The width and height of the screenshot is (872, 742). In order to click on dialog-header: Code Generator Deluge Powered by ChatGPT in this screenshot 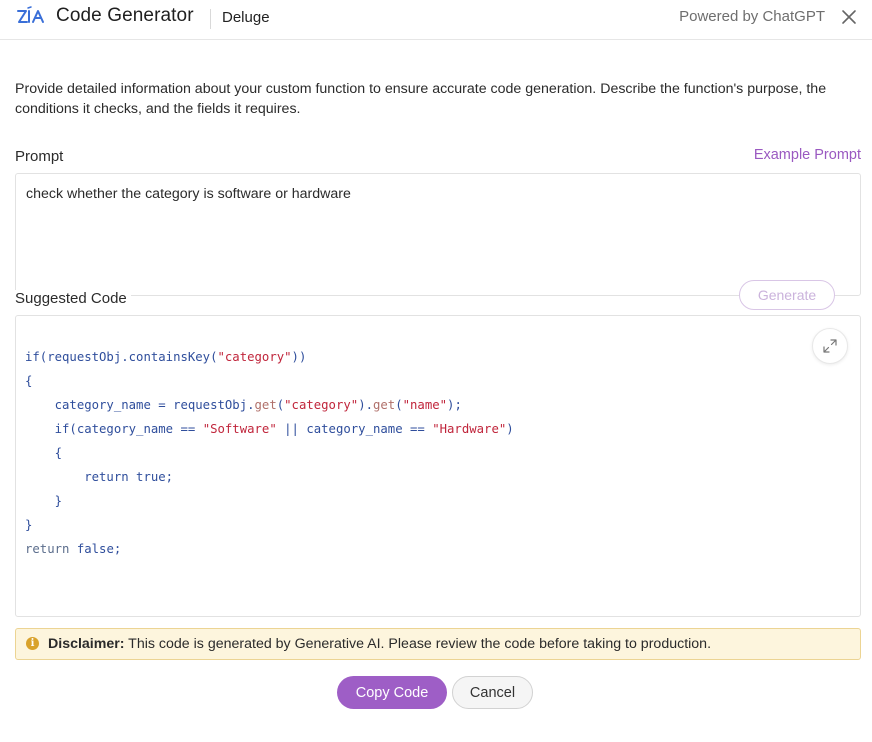, I will do `click(436, 20)`.